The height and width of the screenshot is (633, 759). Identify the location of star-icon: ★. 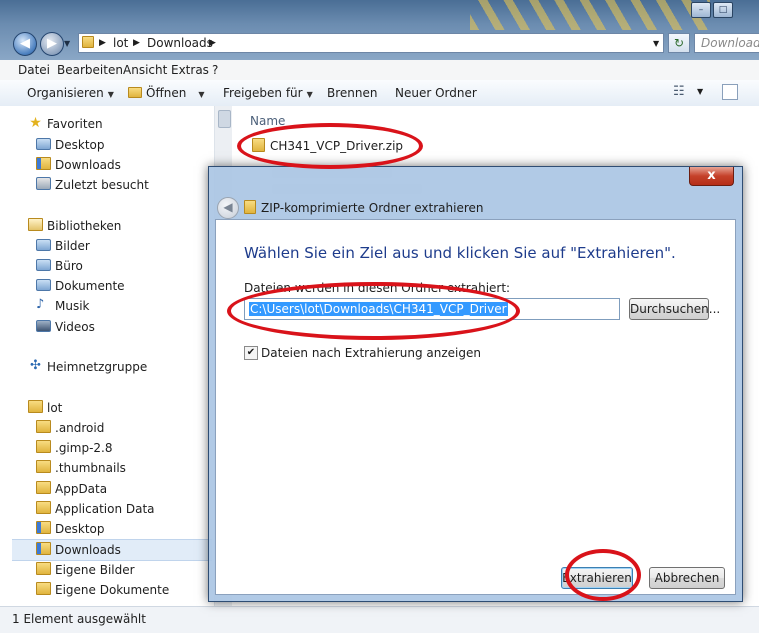
(35, 123).